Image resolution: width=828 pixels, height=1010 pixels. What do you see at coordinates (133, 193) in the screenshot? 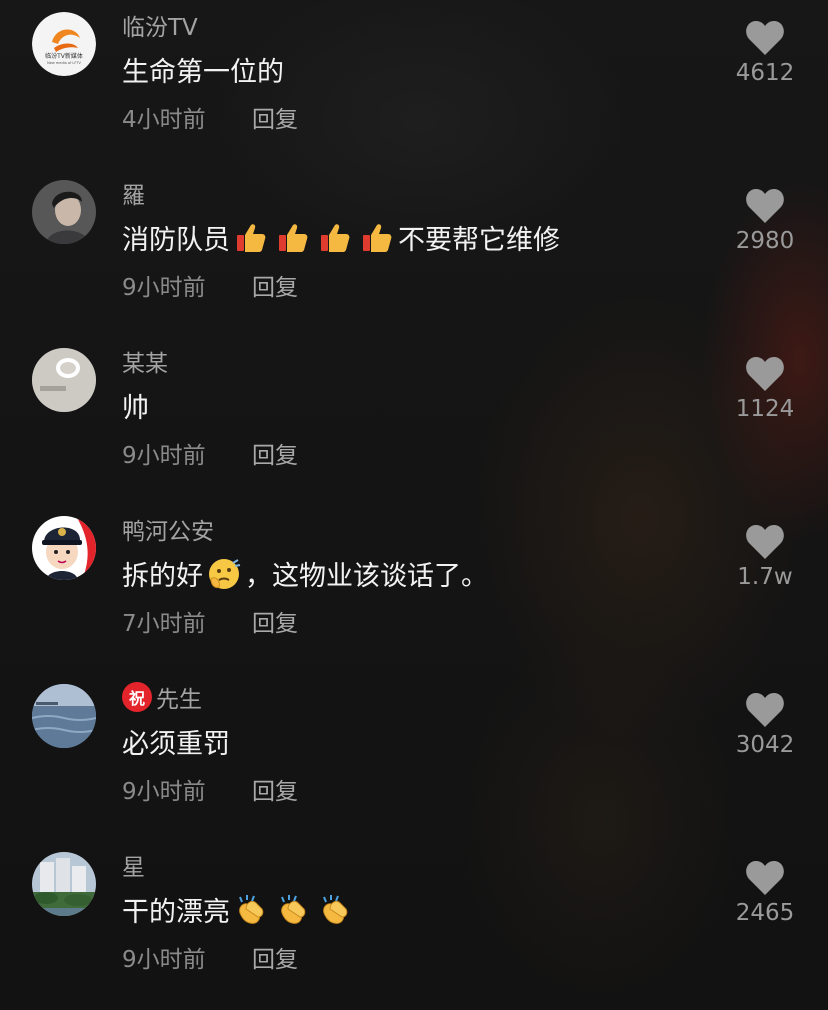
I see `username: 羅` at bounding box center [133, 193].